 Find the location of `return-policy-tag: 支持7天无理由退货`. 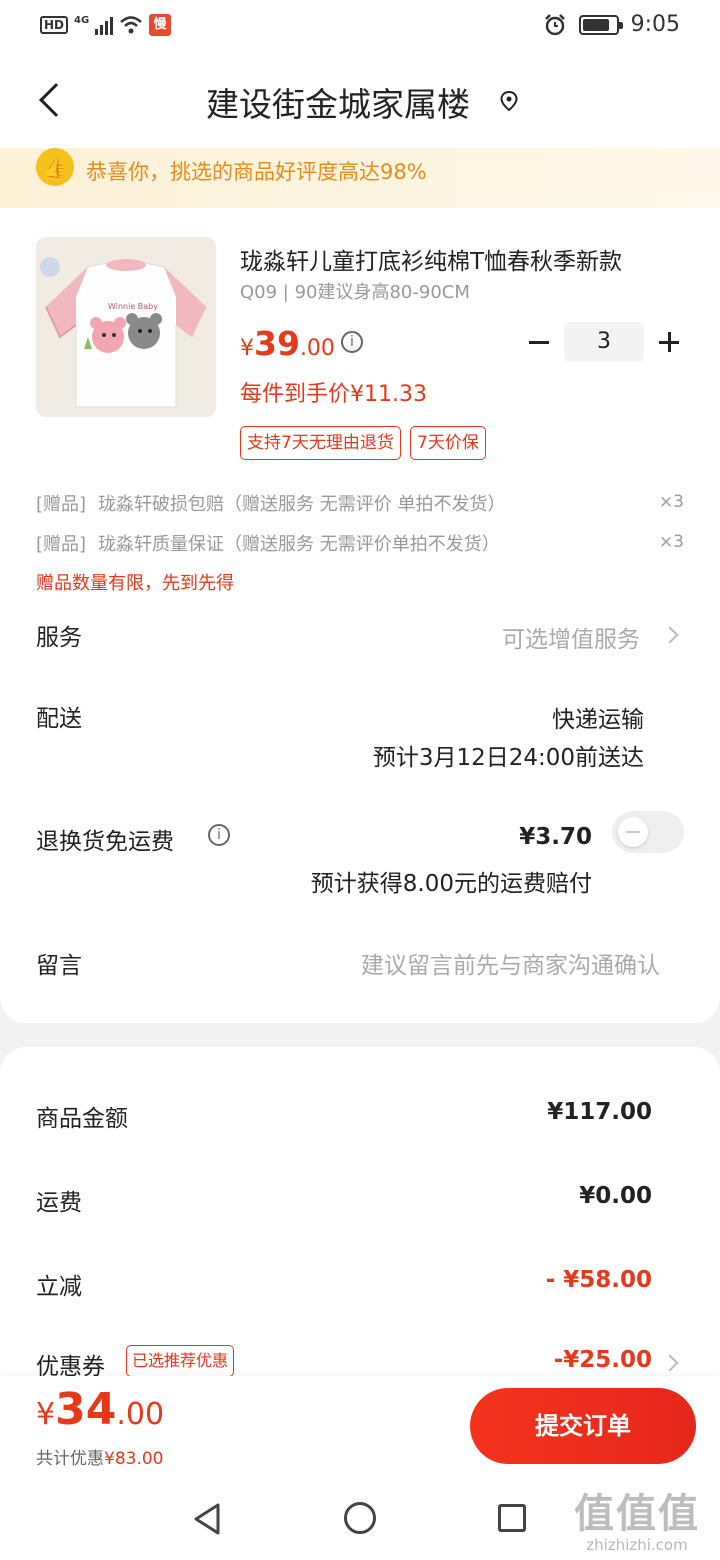

return-policy-tag: 支持7天无理由退货 is located at coordinates (320, 443).